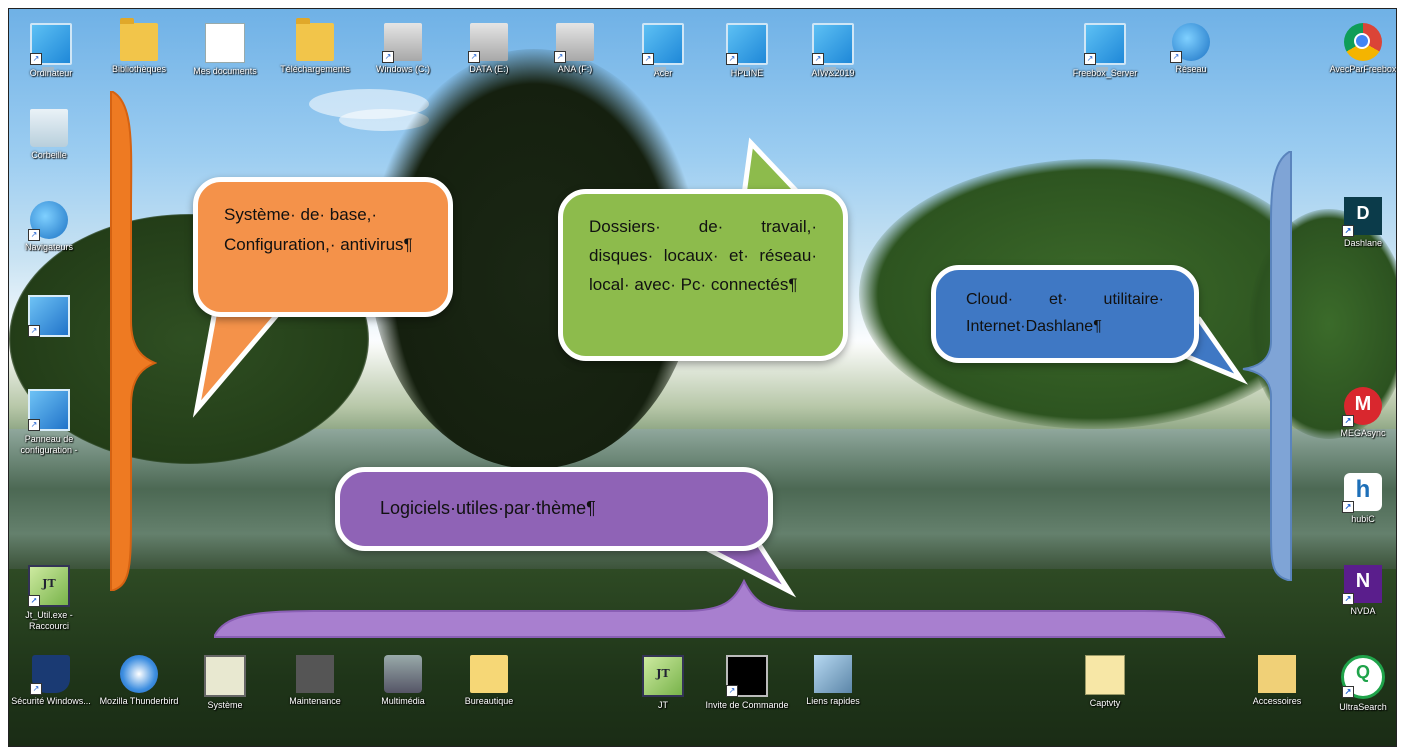 The image size is (1402, 748). What do you see at coordinates (1363, 433) in the screenshot?
I see `desktop-icon-label: MEGAsync` at bounding box center [1363, 433].